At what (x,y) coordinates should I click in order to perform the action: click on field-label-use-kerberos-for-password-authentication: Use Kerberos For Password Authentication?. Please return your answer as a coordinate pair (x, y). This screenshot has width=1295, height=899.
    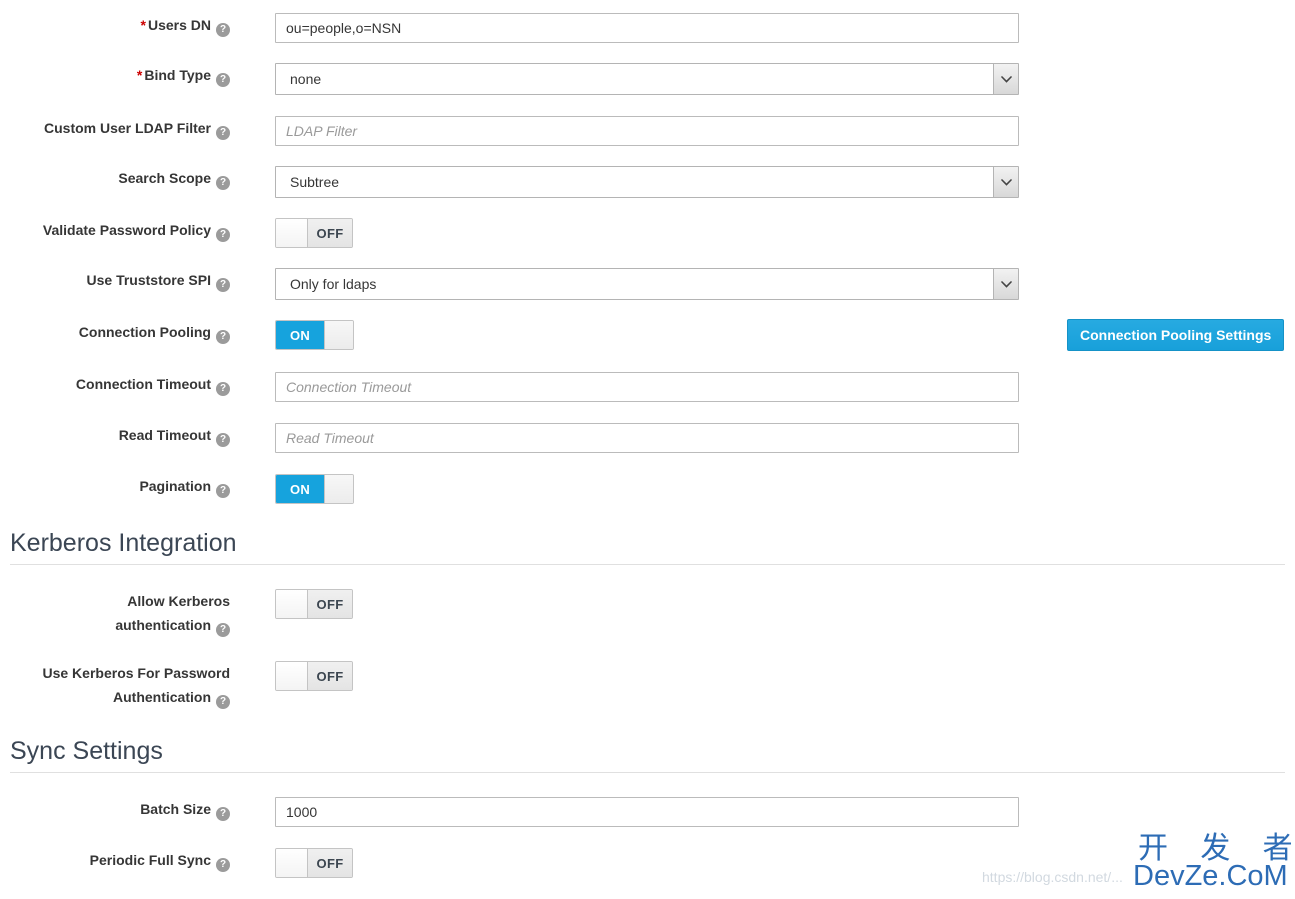
    Looking at the image, I should click on (115, 685).